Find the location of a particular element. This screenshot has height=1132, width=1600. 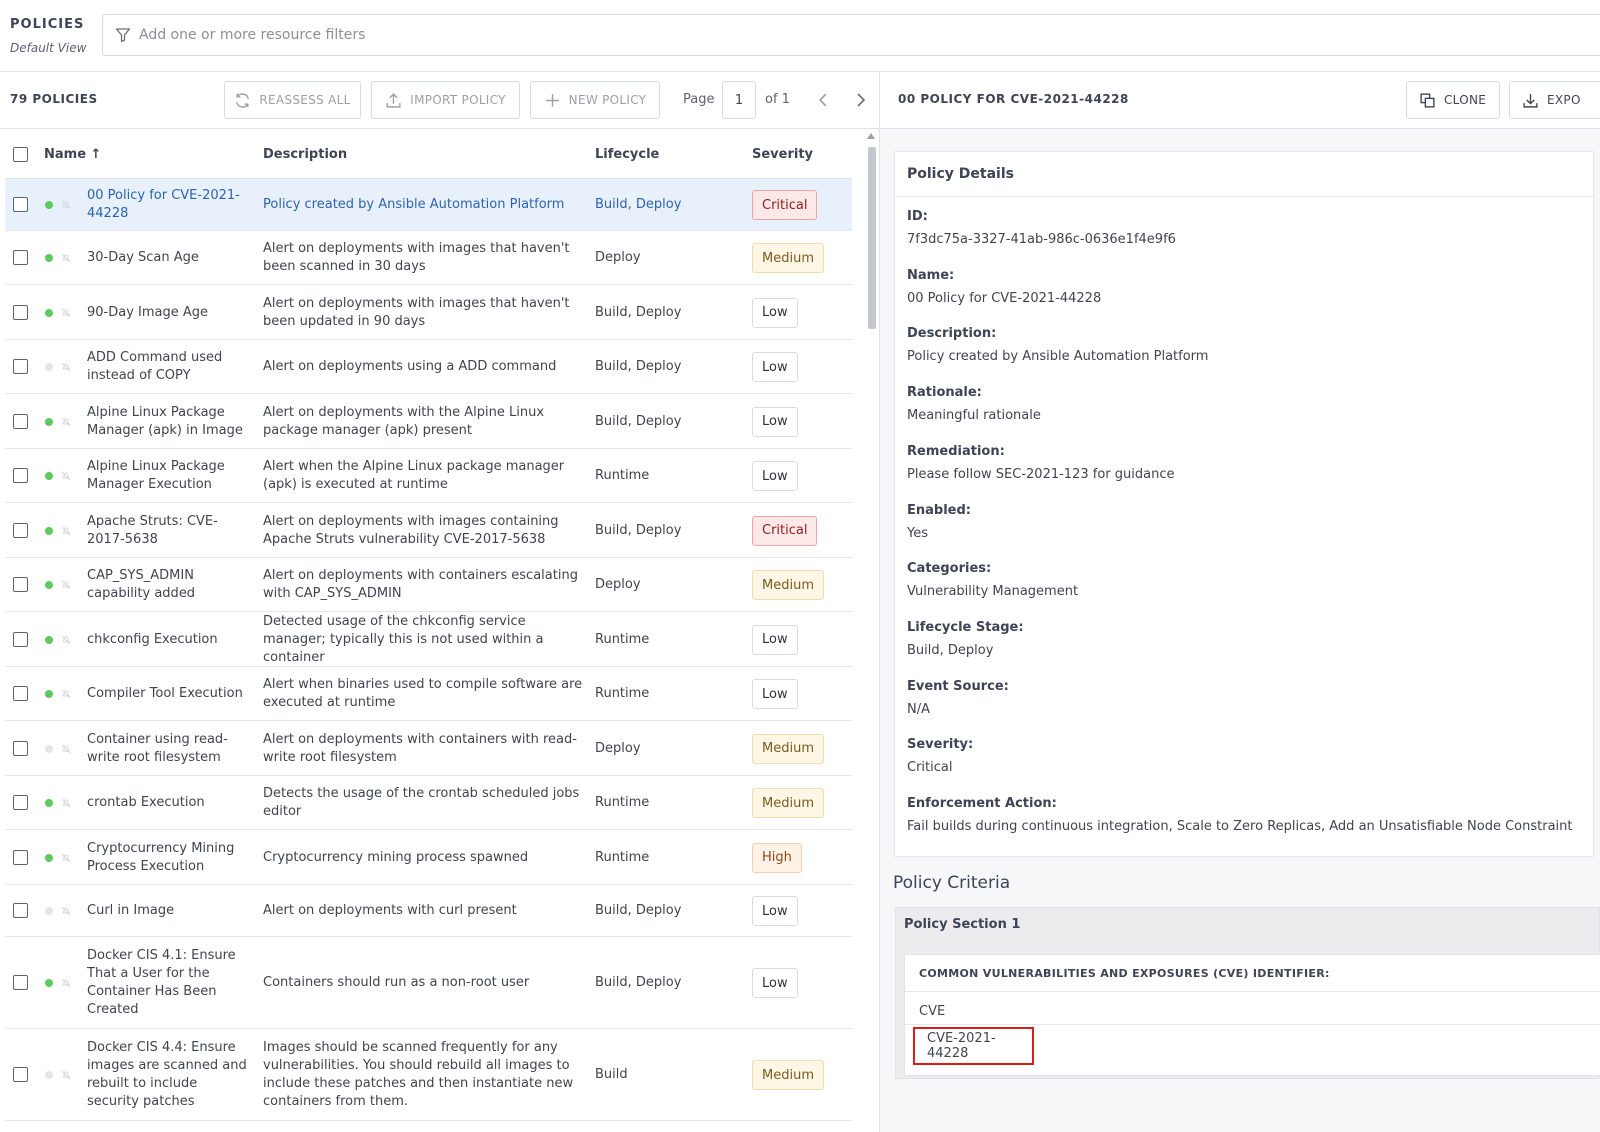

filter-icon is located at coordinates (123, 35).